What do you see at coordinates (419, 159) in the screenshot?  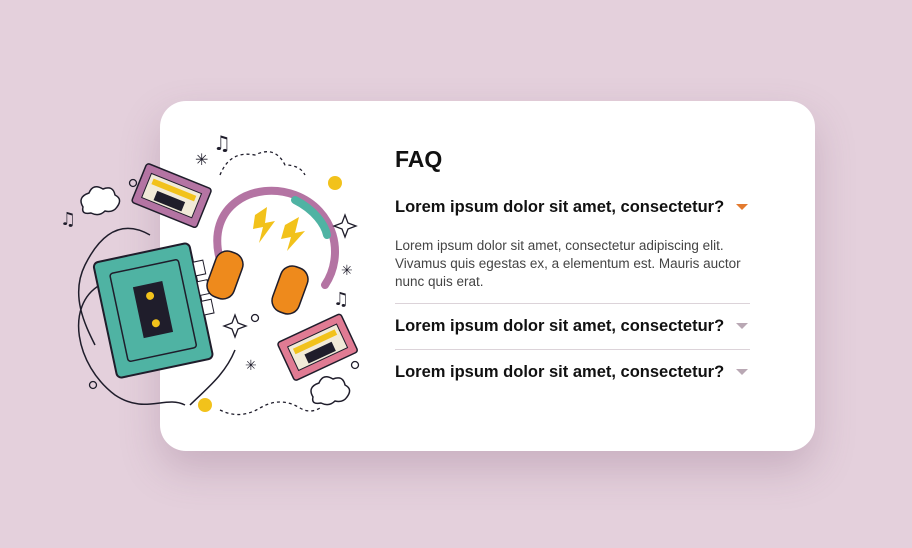 I see `page-title: FAQ` at bounding box center [419, 159].